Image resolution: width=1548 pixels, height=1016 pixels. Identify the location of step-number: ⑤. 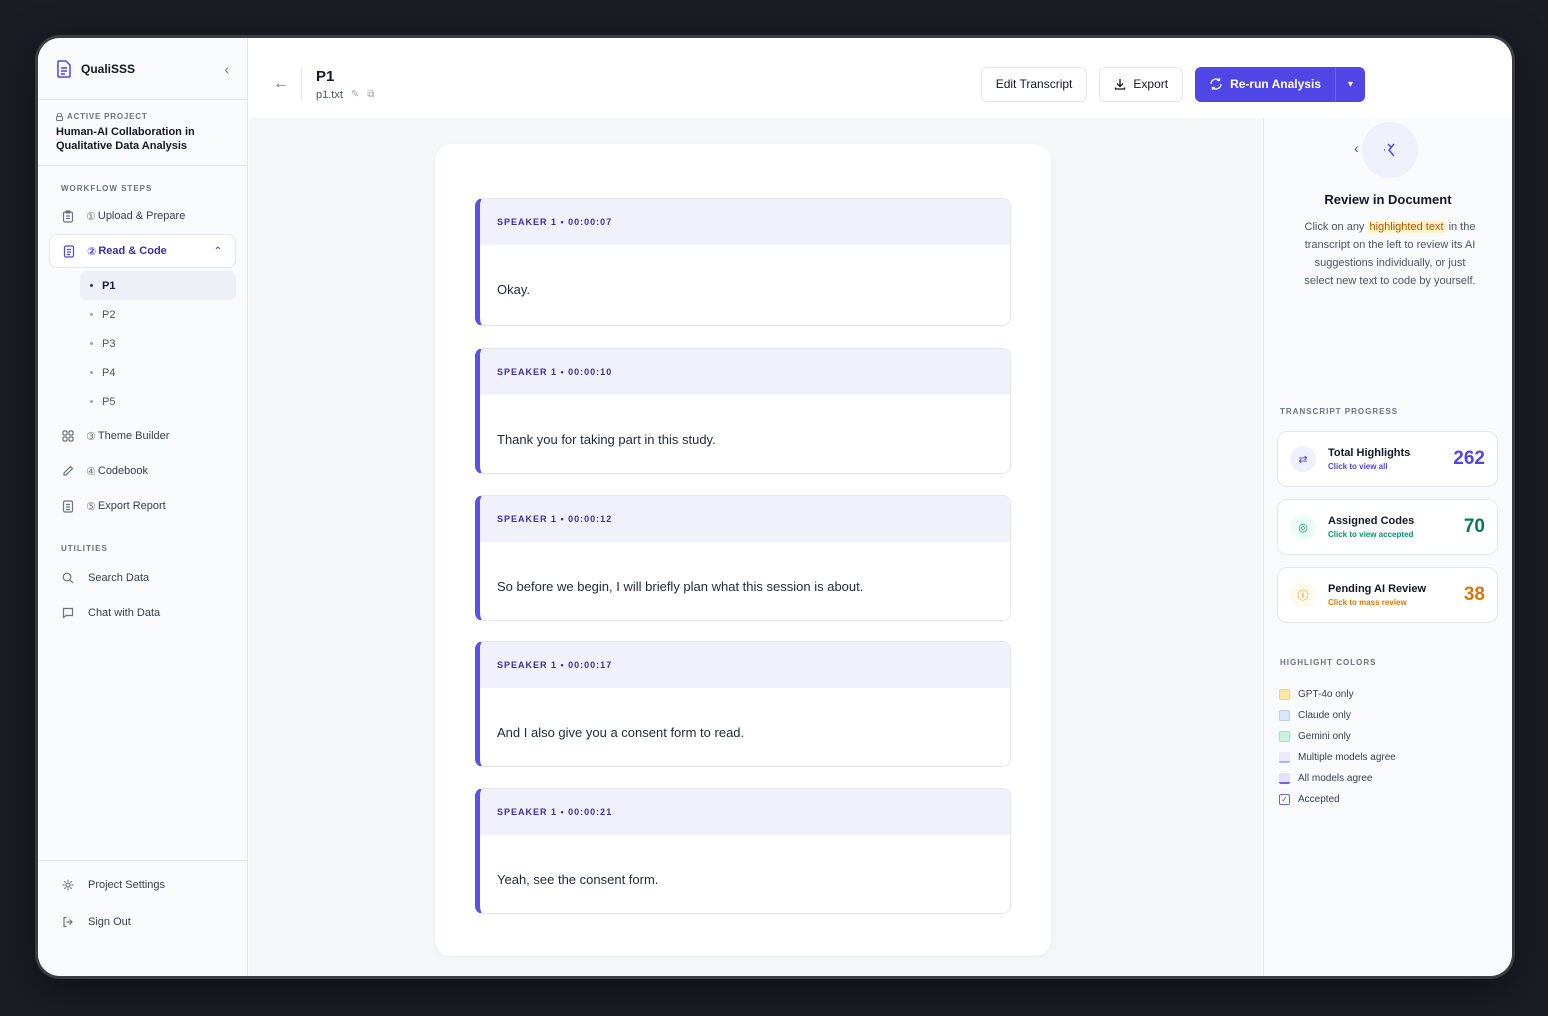
(91, 506).